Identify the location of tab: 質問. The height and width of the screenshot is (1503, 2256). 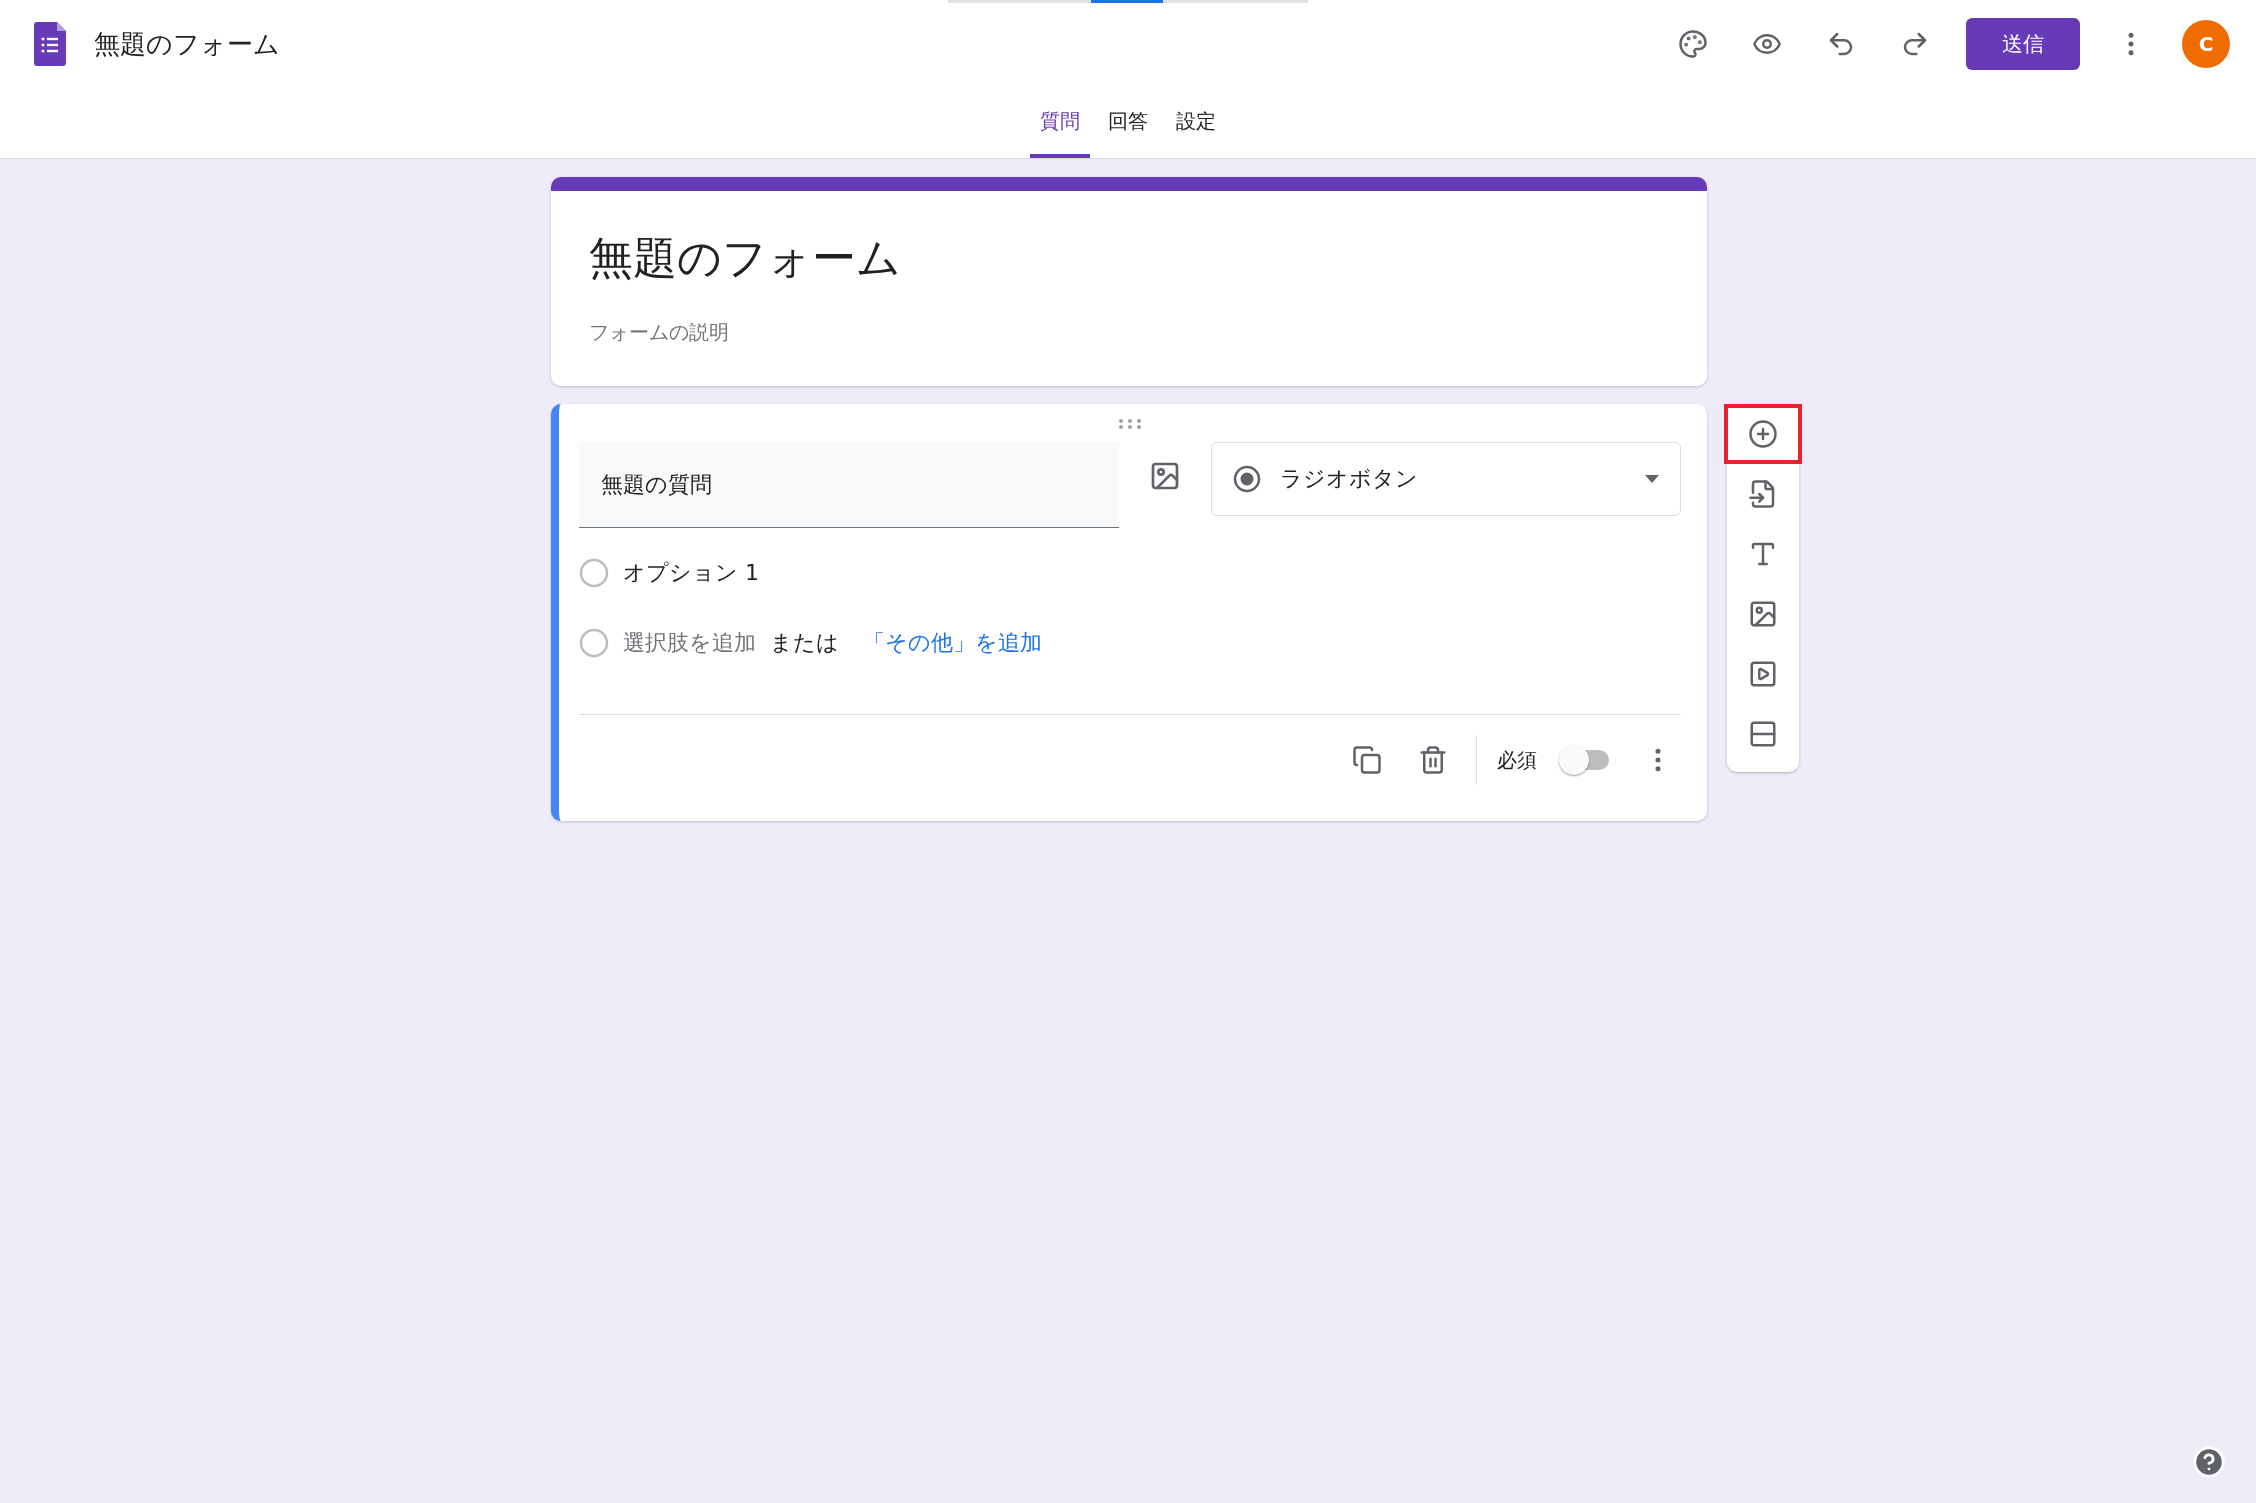
(1060, 123).